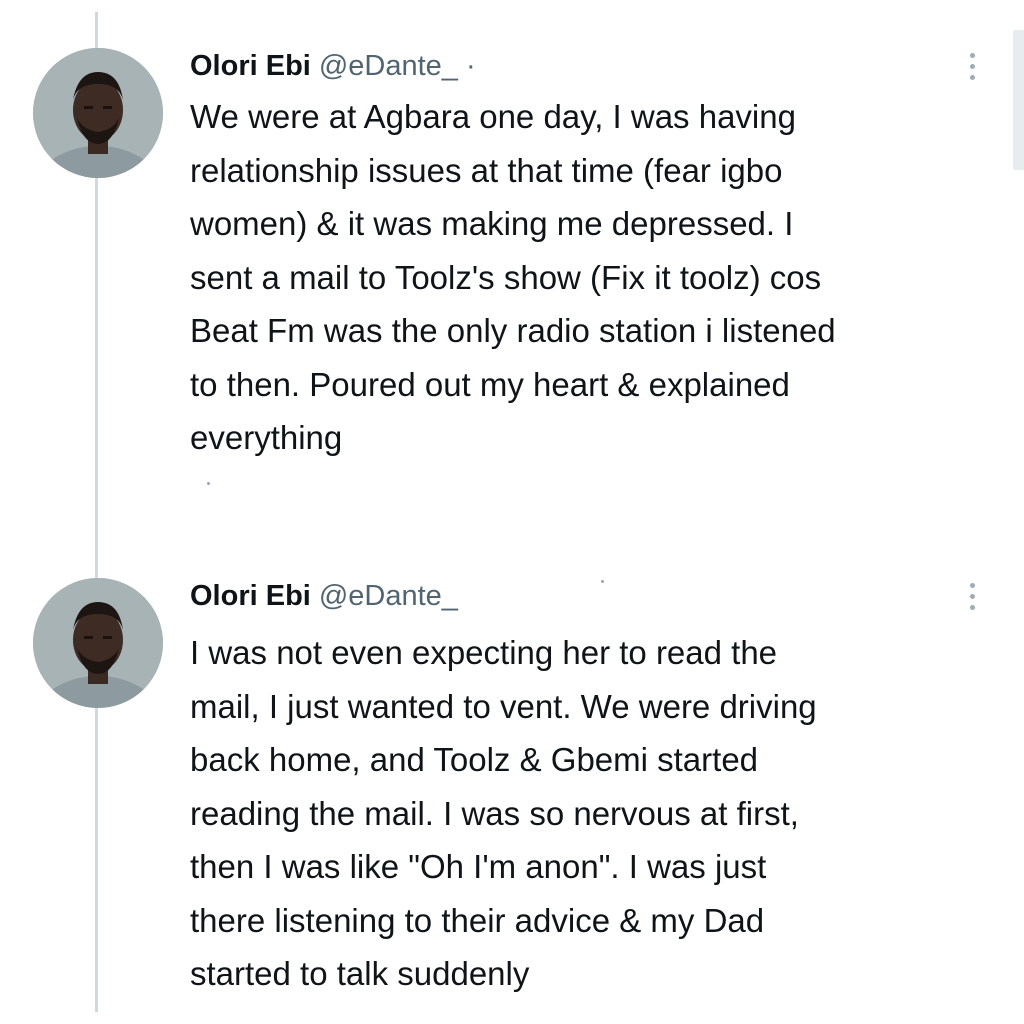  I want to click on tweet-header: Olori Ebi @eDante_ ·, so click(333, 66).